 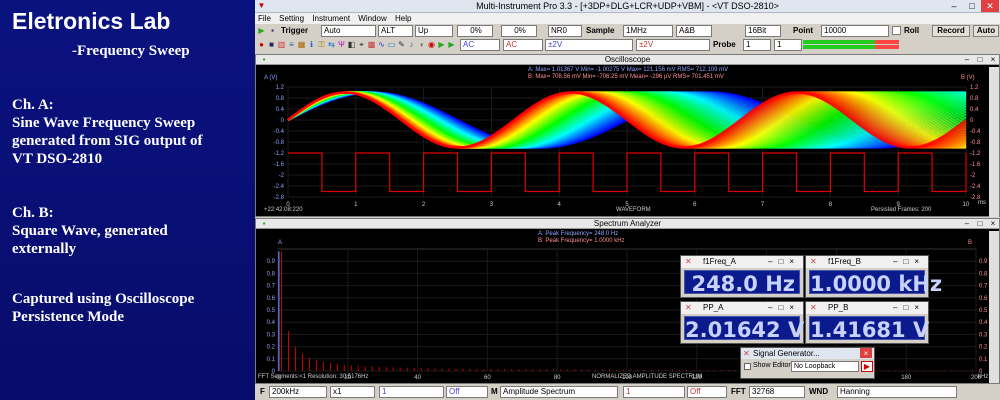 I want to click on minimize-button: –, so click(x=954, y=6).